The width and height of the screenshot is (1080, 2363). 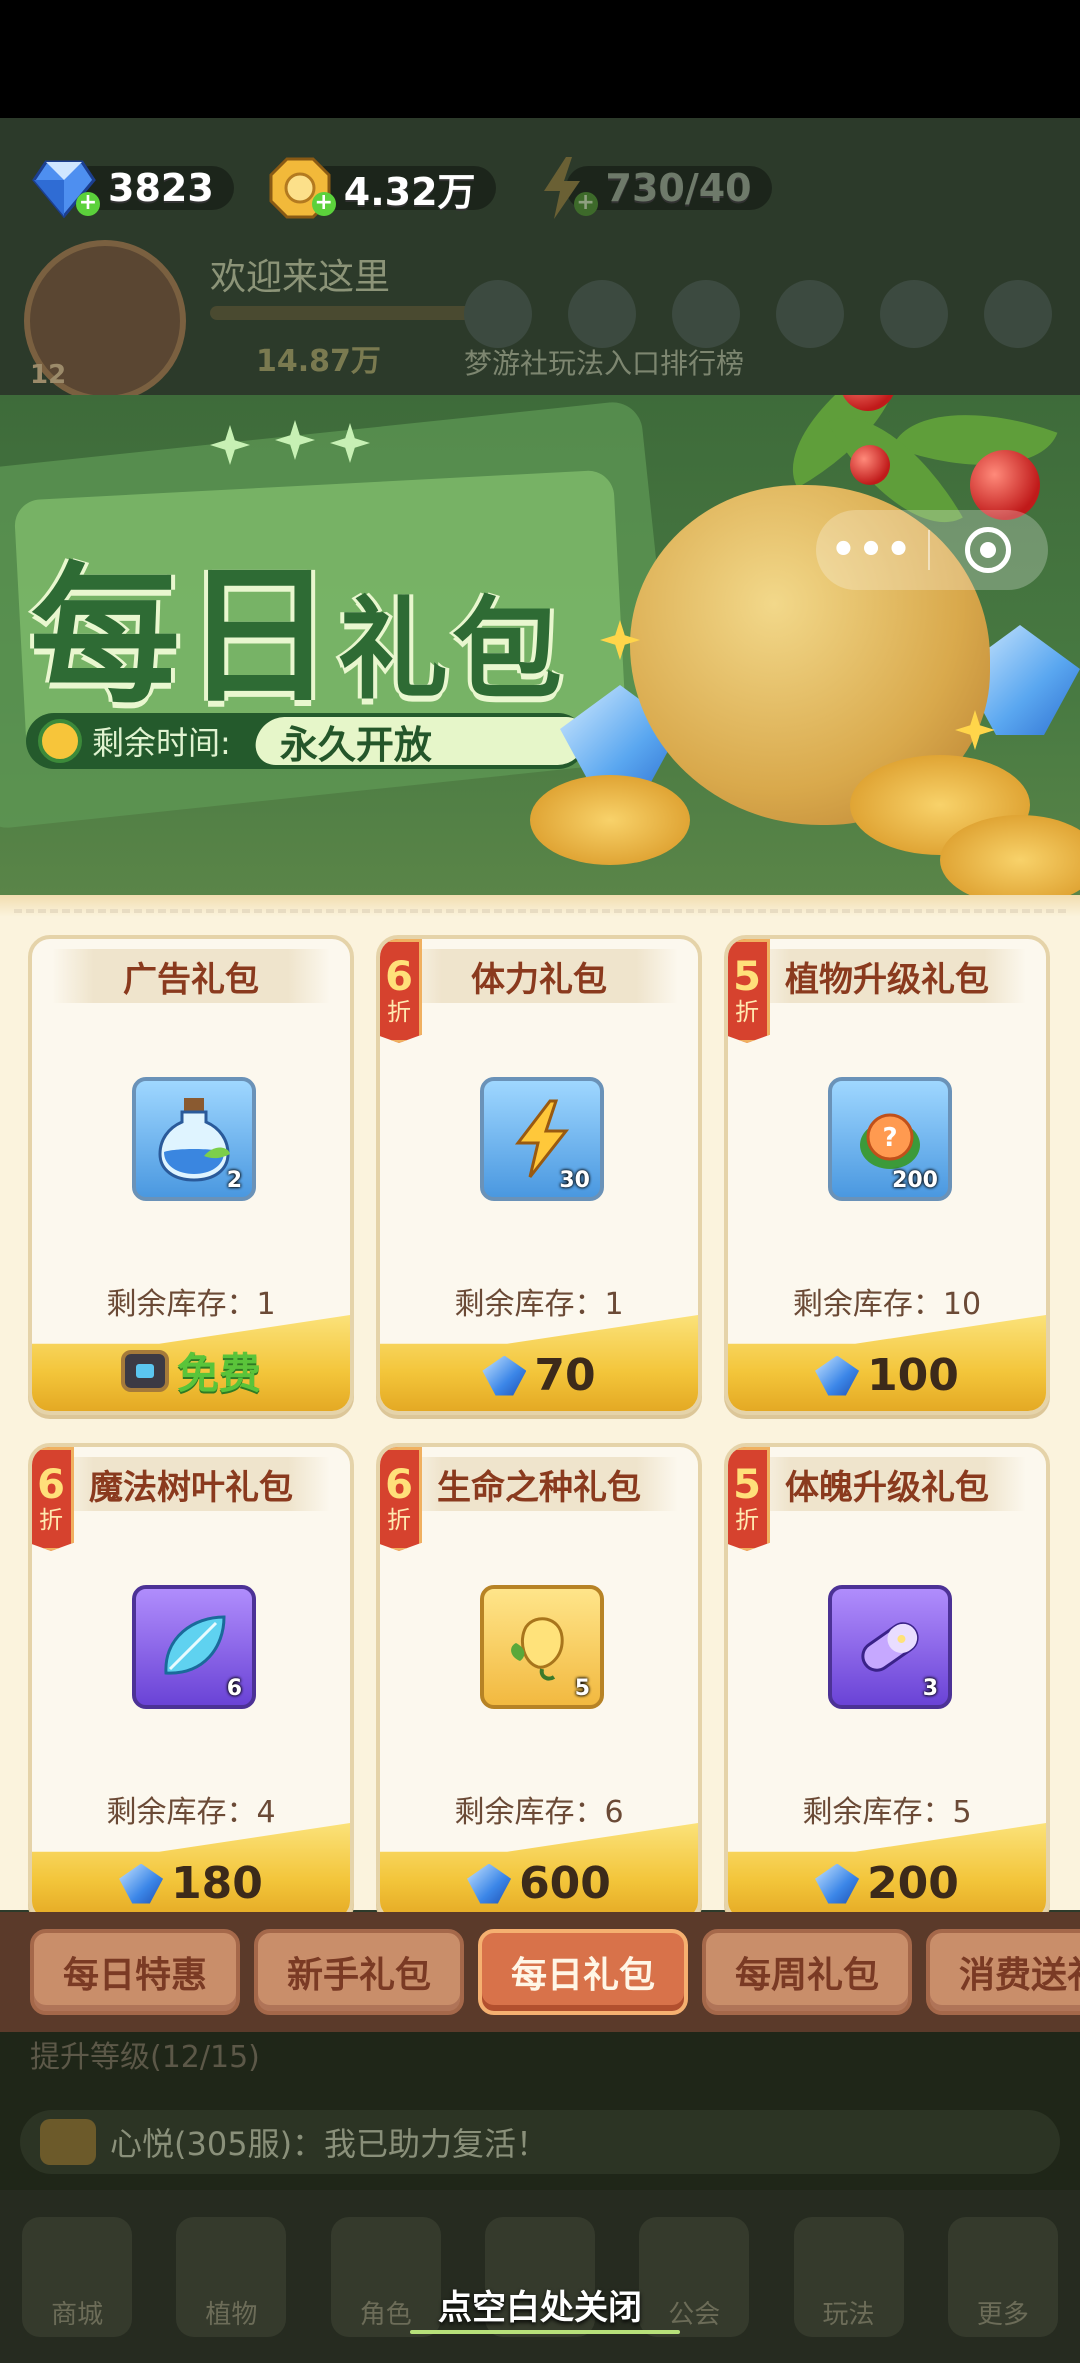 I want to click on miniprogram-capsule: •••, so click(x=932, y=550).